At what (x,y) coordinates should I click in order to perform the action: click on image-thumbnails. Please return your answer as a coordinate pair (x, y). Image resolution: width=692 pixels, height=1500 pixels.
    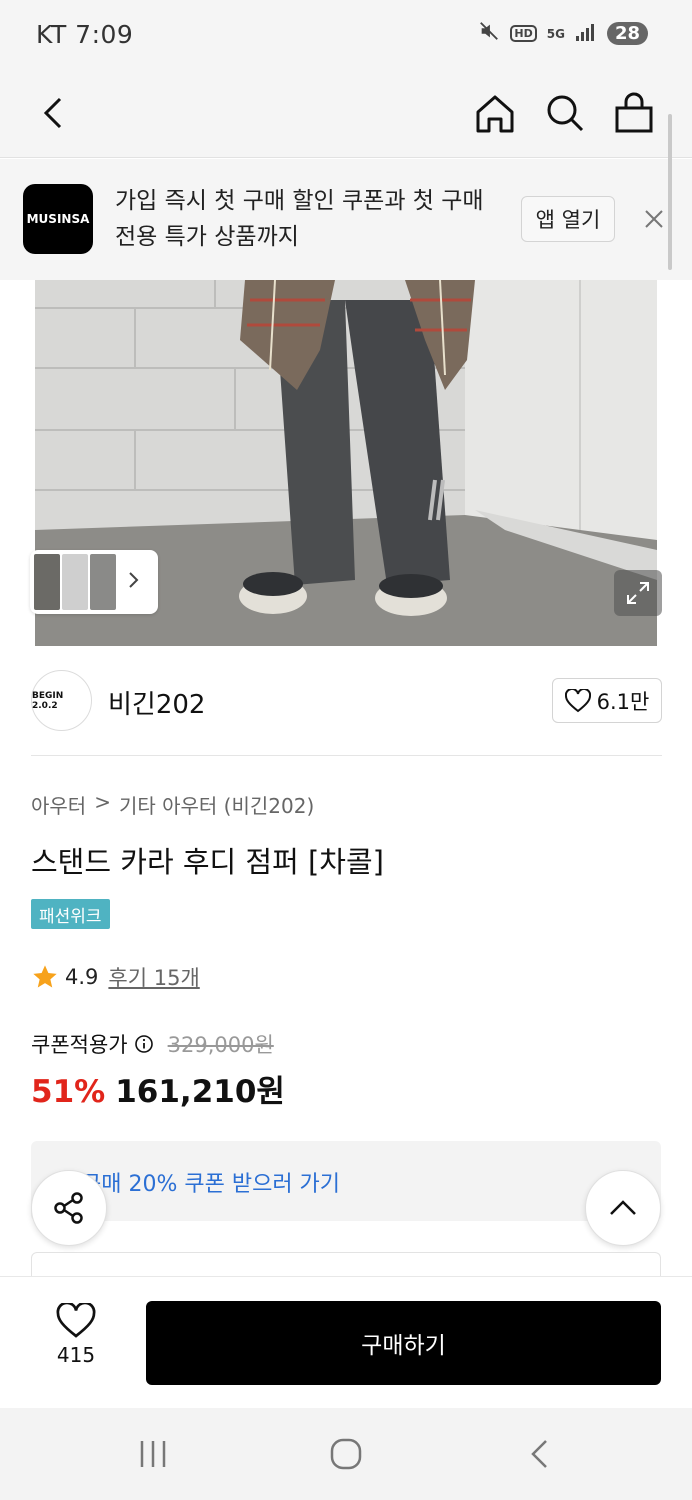
    Looking at the image, I should click on (94, 582).